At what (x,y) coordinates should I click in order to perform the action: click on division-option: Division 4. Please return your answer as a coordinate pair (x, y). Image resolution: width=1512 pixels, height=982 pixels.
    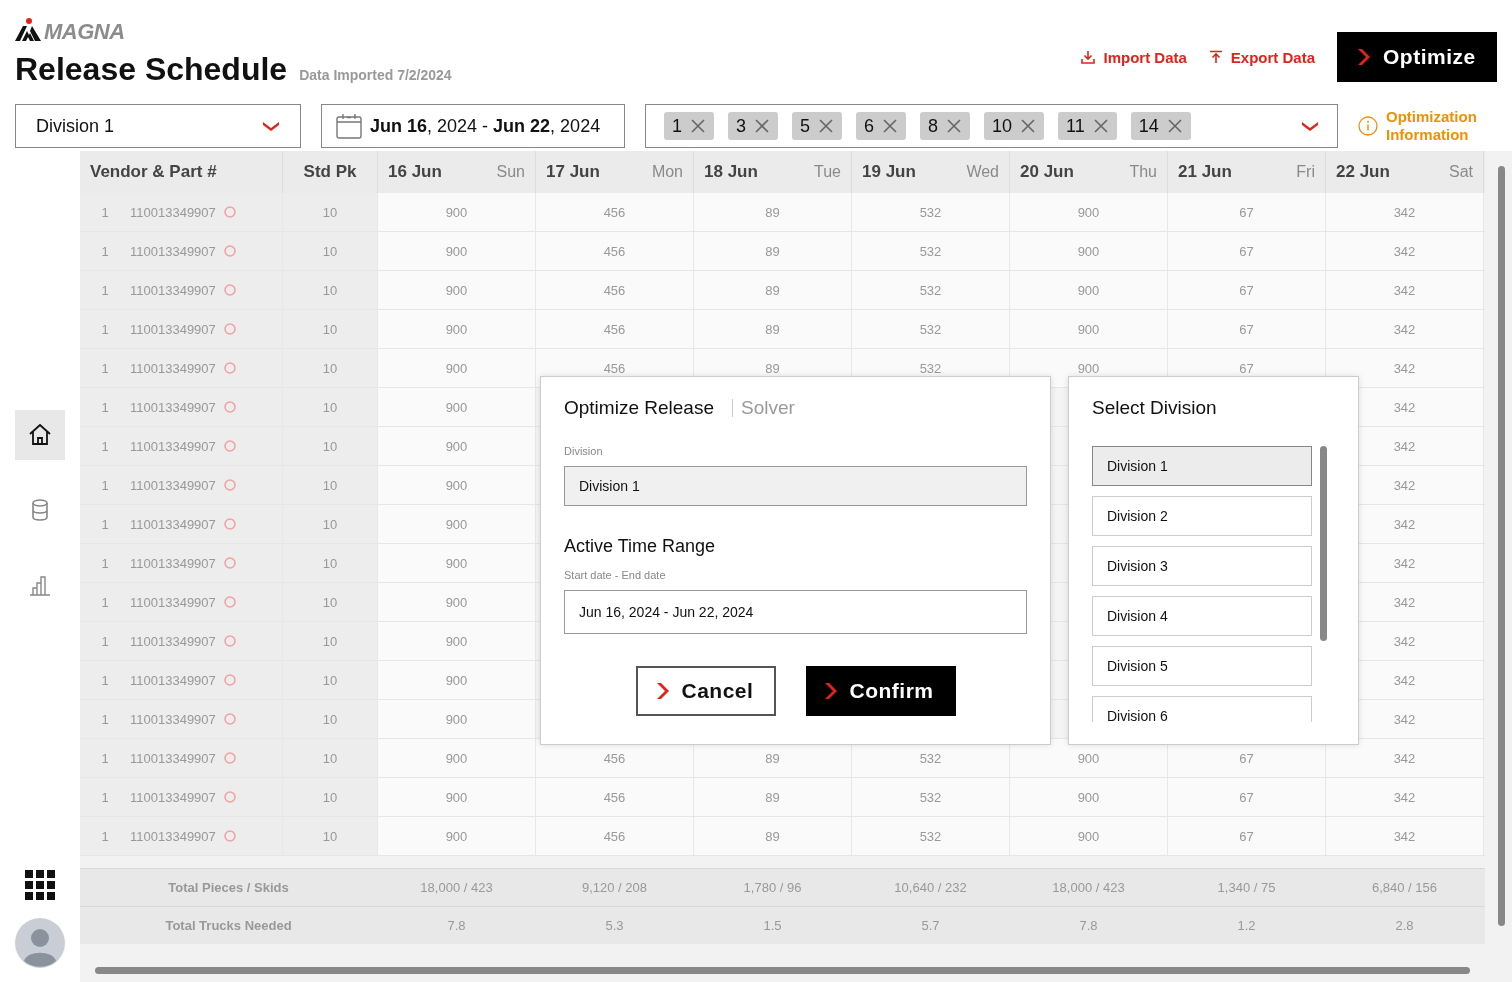
    Looking at the image, I should click on (1202, 616).